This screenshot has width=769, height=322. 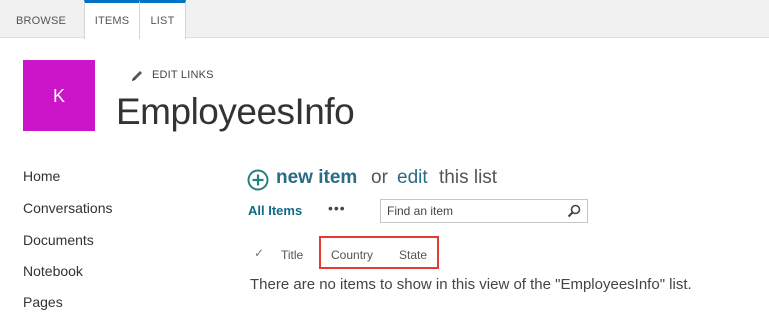 What do you see at coordinates (468, 177) in the screenshot?
I see `this-list-text: this list` at bounding box center [468, 177].